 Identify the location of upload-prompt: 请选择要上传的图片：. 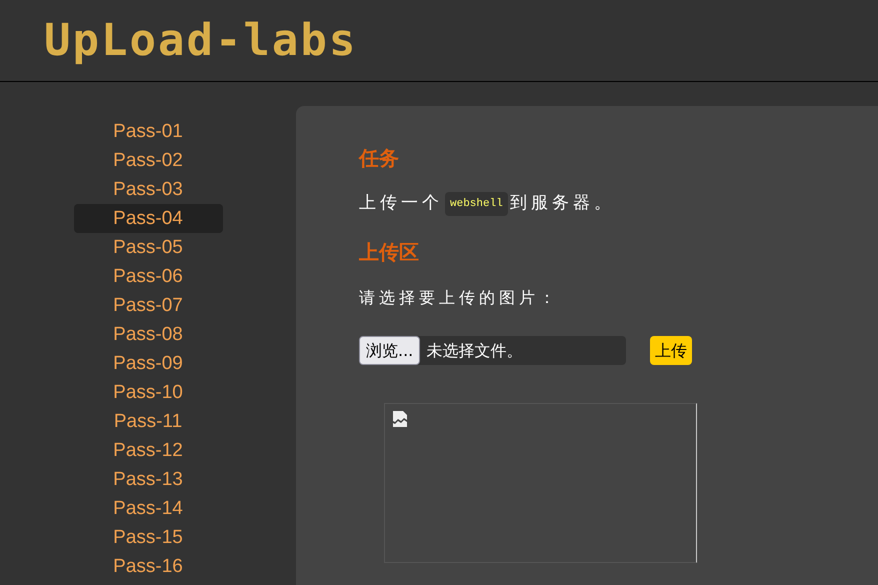
(459, 298).